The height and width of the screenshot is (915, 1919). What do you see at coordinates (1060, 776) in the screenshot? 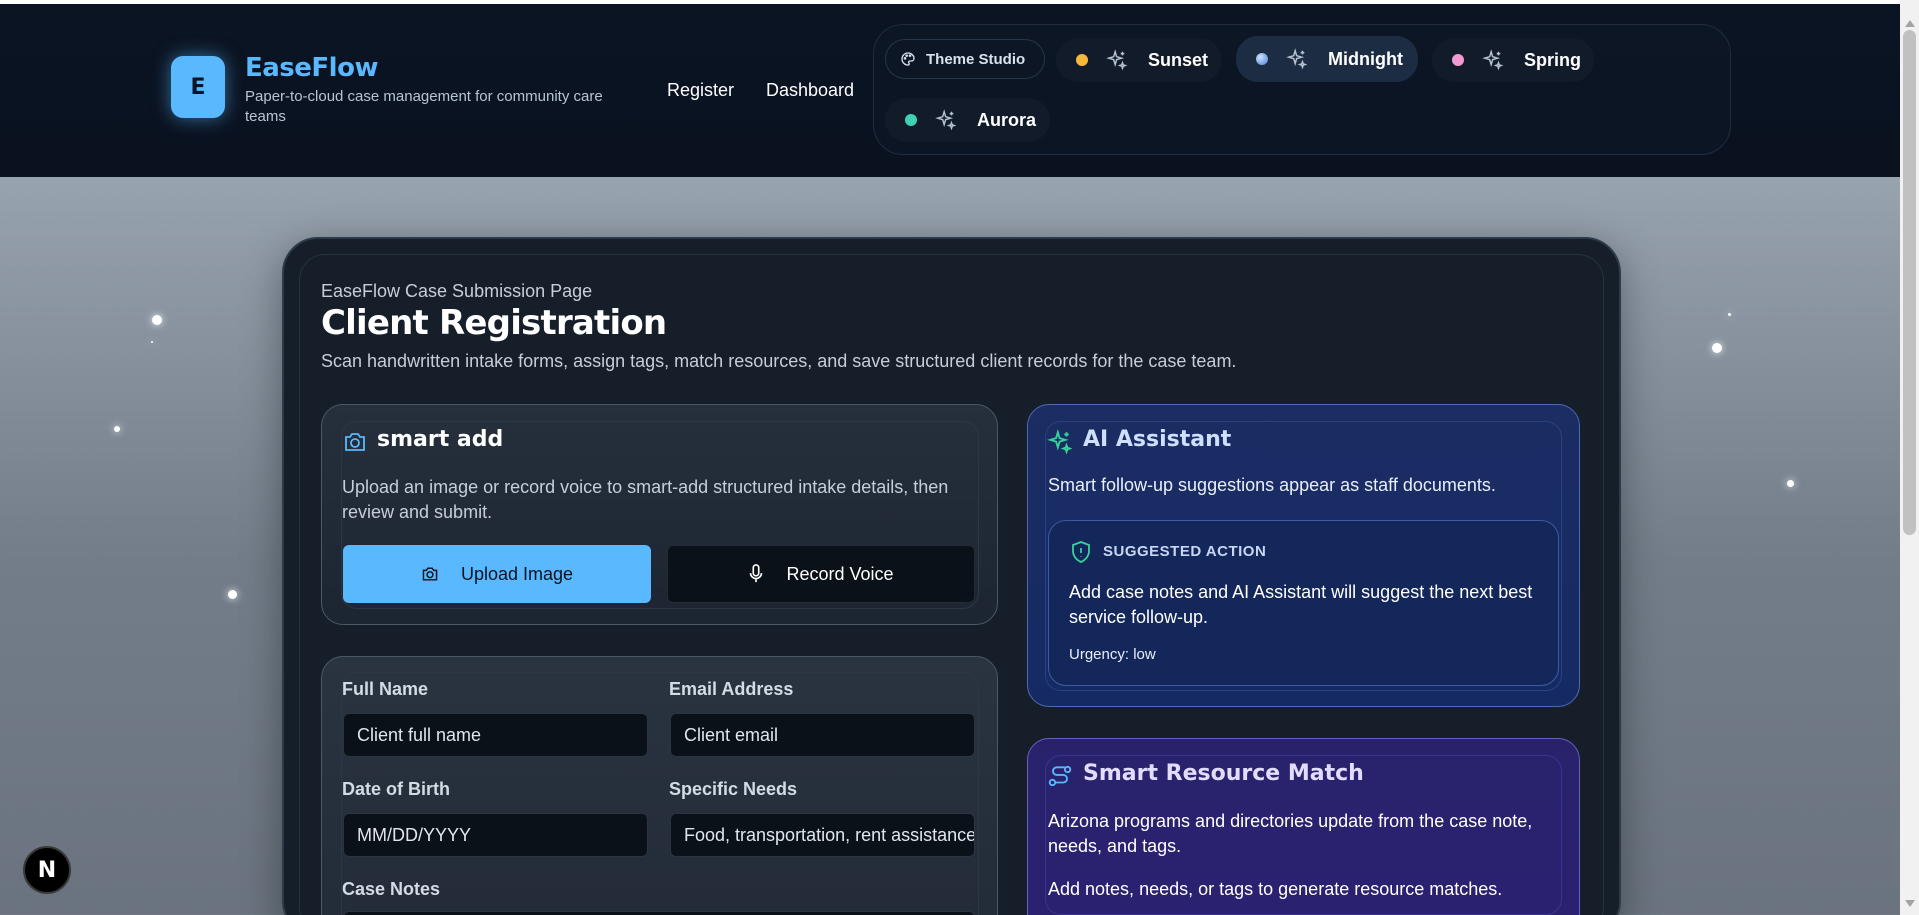
I see `route-icon` at bounding box center [1060, 776].